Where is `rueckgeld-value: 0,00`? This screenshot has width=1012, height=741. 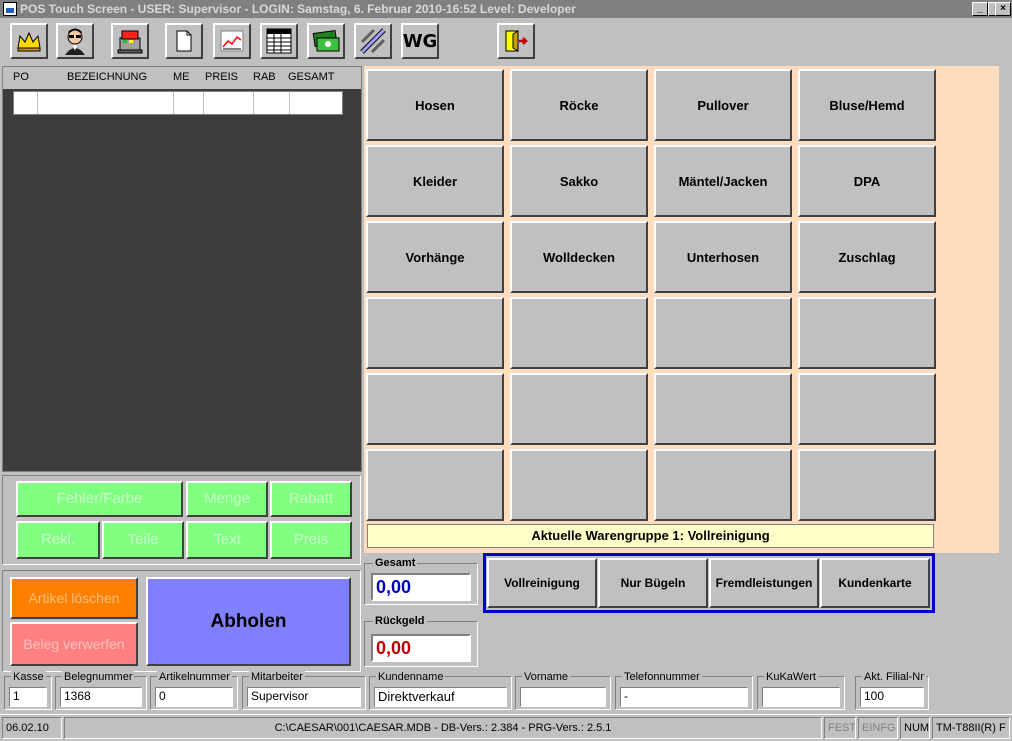
rueckgeld-value: 0,00 is located at coordinates (421, 648).